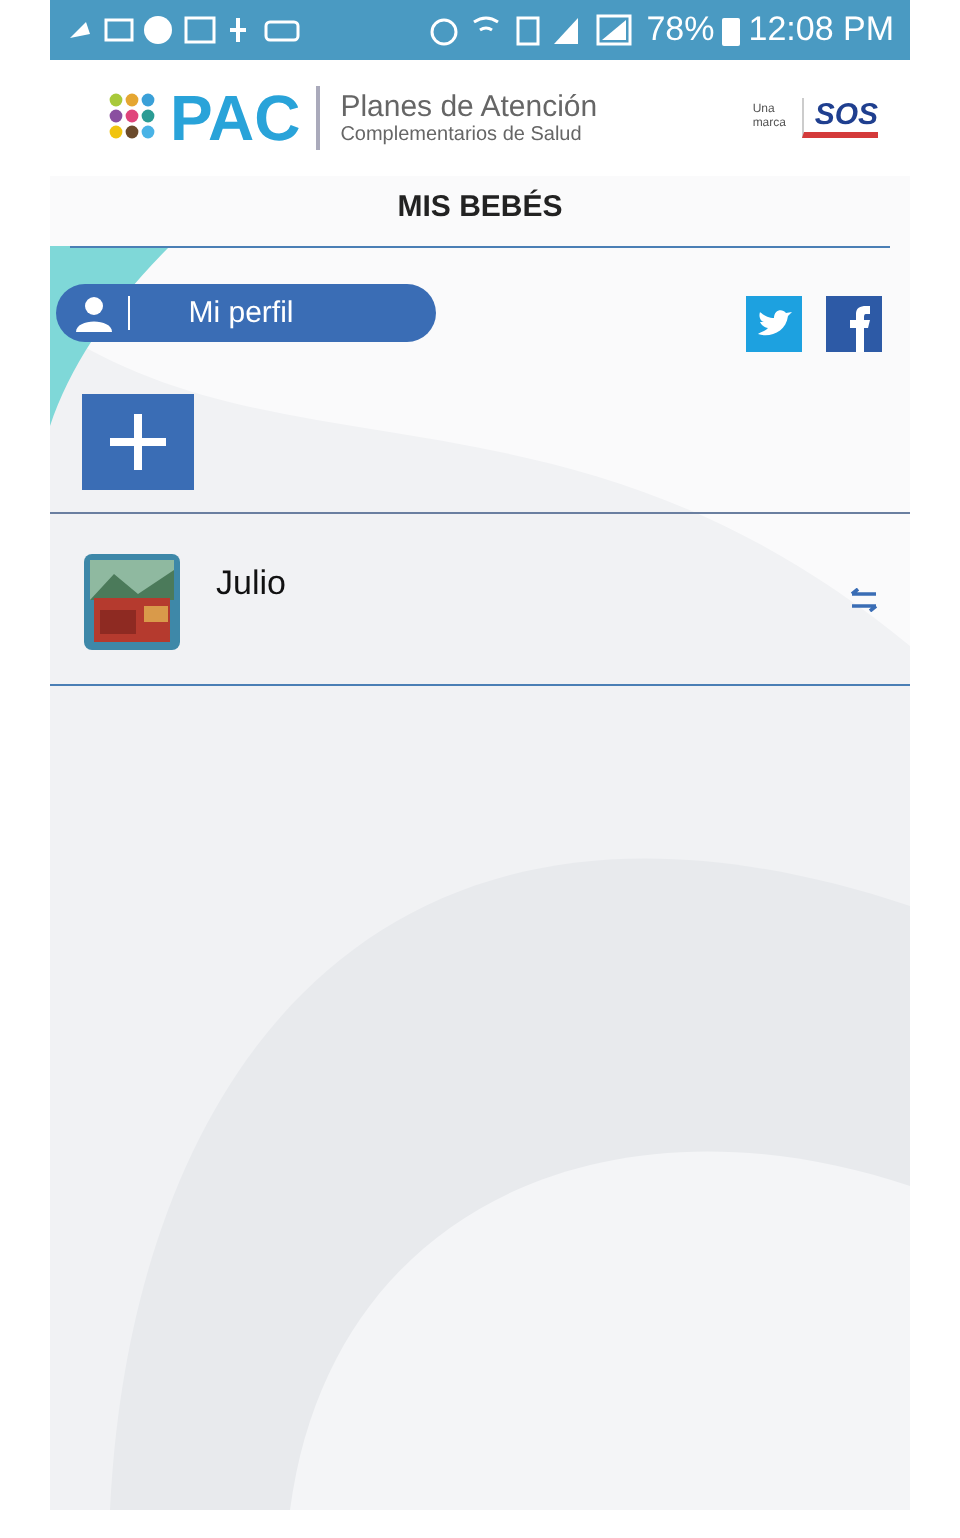 The image size is (960, 1538). Describe the element at coordinates (462, 134) in the screenshot. I see `tagline-text: Complementarios de Salud` at that location.